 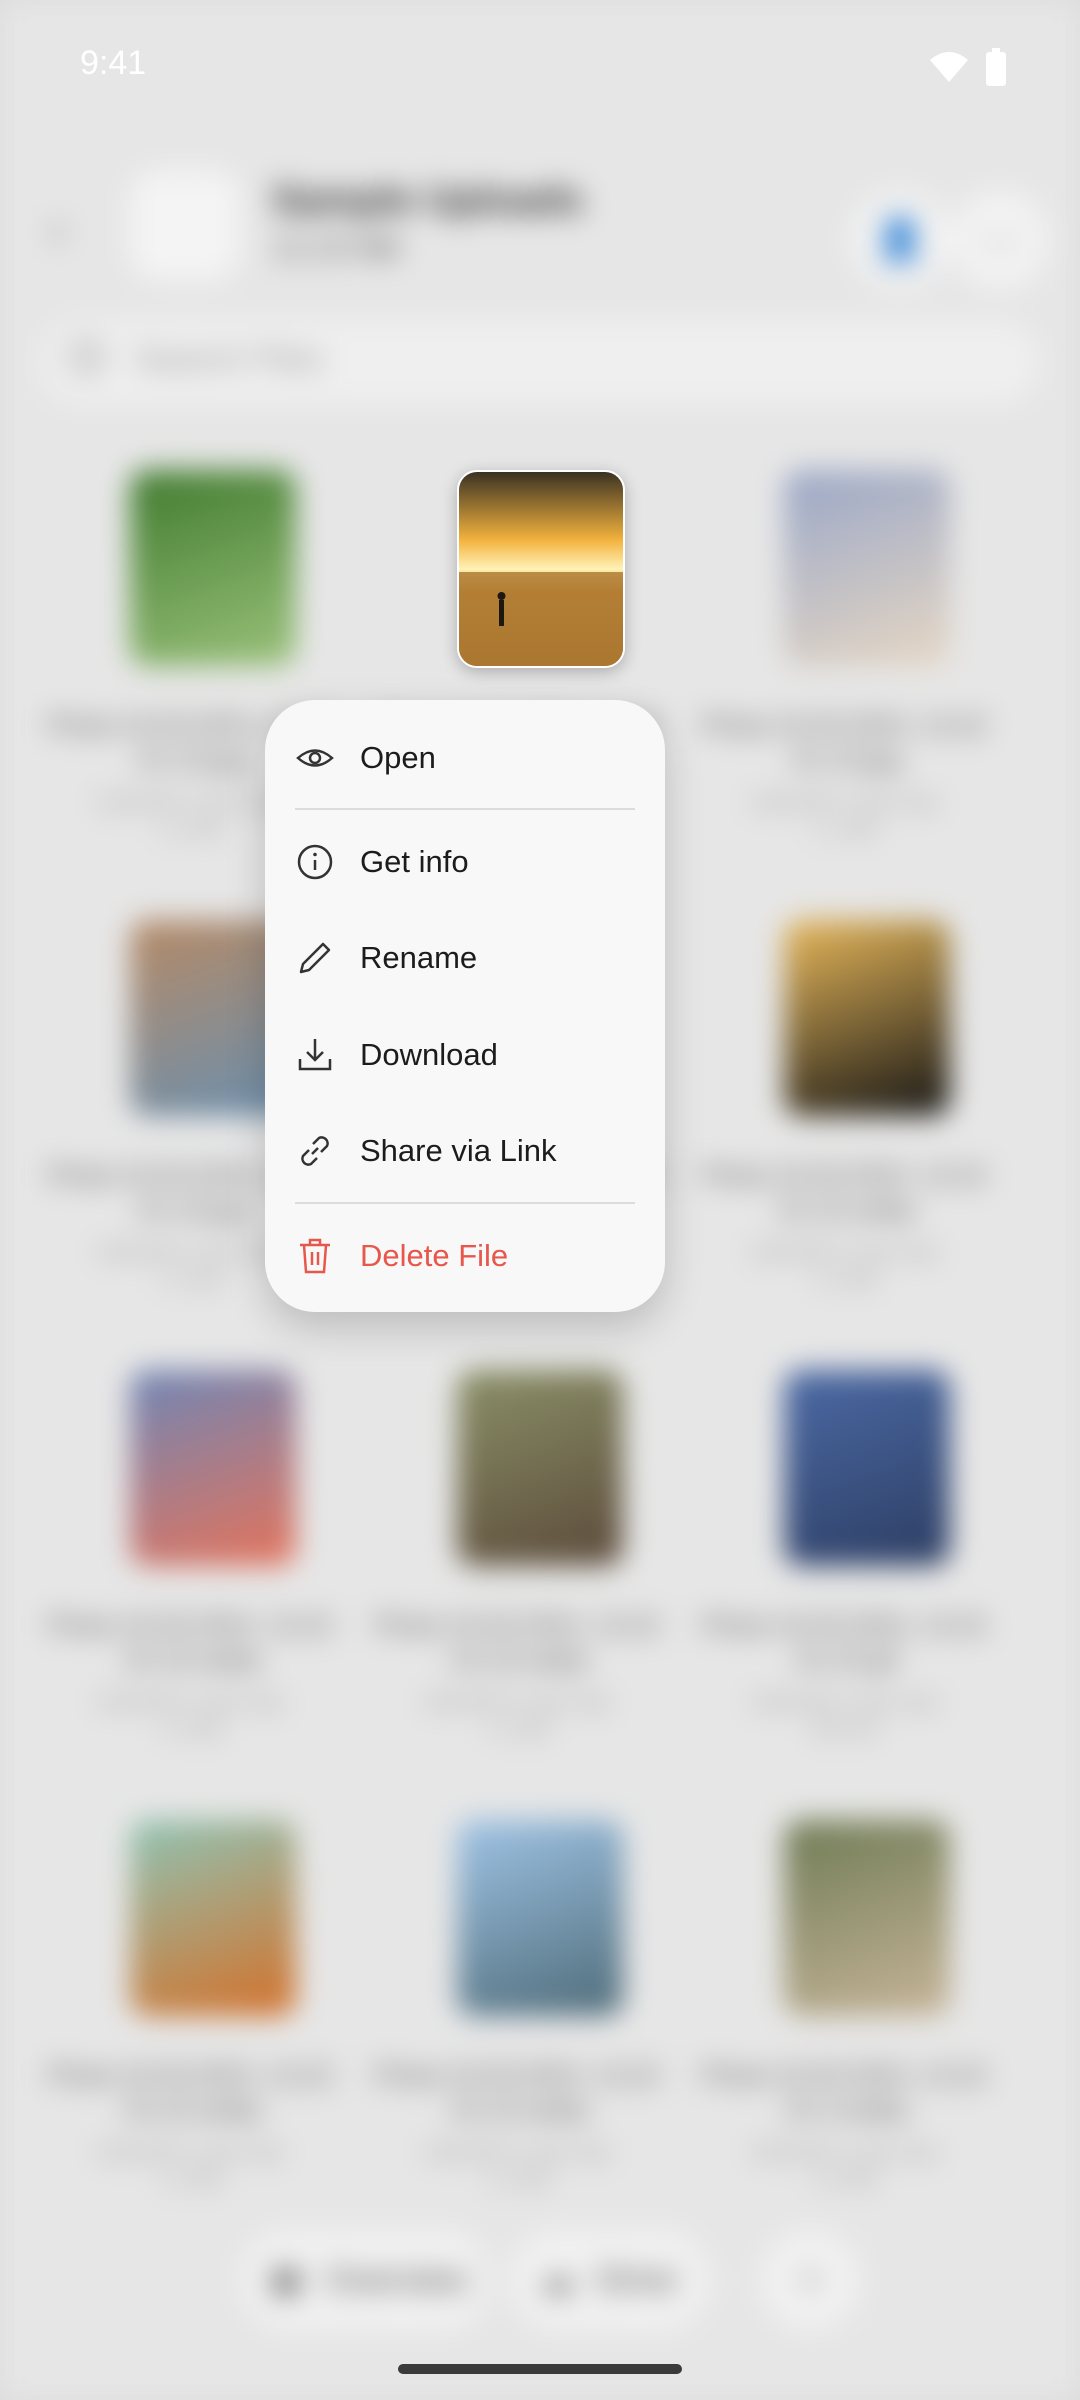 I want to click on menu-item-share-via-link: Share via Link, so click(x=465, y=1151).